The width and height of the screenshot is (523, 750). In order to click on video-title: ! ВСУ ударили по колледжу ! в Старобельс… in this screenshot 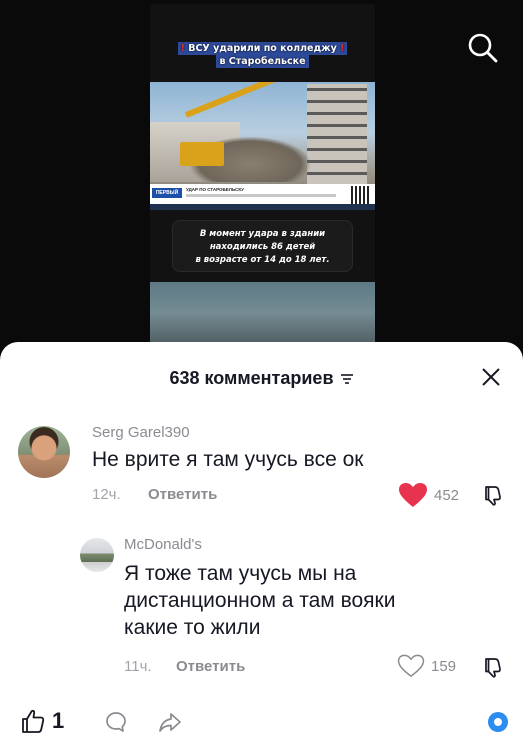, I will do `click(262, 55)`.